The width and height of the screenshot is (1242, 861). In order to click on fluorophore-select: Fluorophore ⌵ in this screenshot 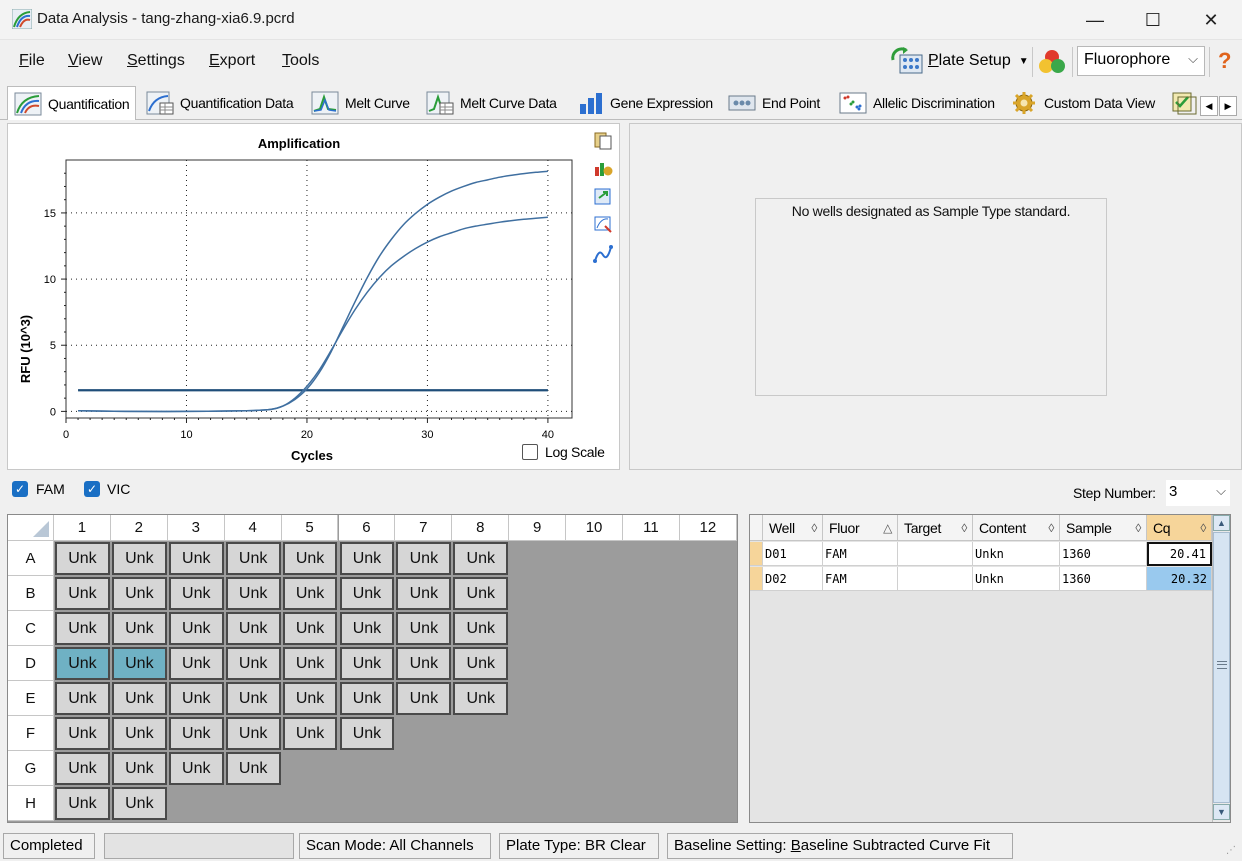, I will do `click(1141, 61)`.